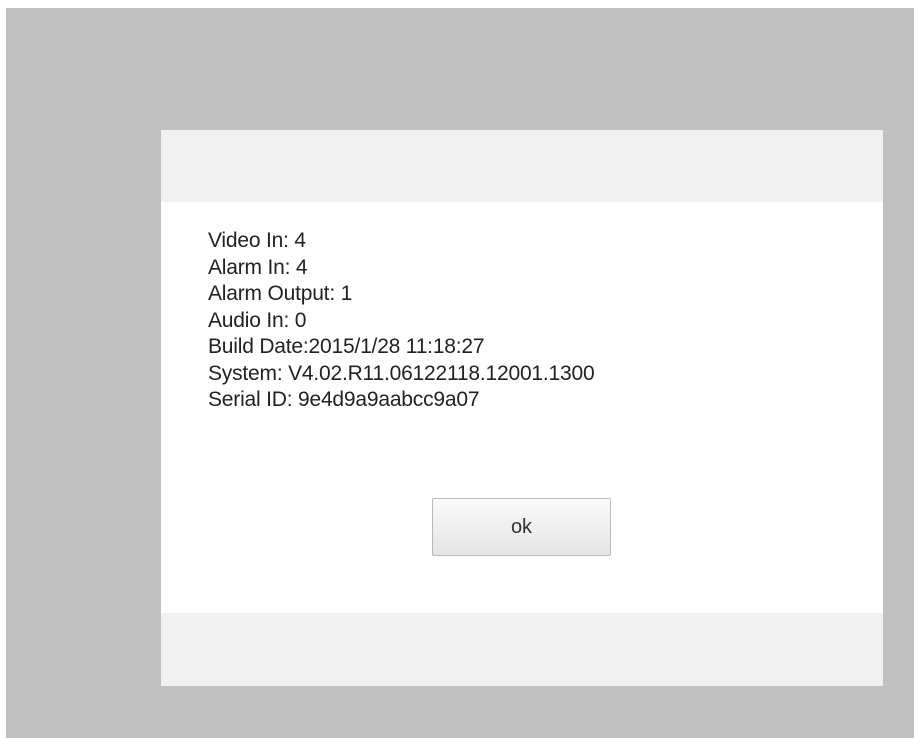 This screenshot has height=738, width=914. Describe the element at coordinates (257, 240) in the screenshot. I see `video-in-line: Video In: 4` at that location.